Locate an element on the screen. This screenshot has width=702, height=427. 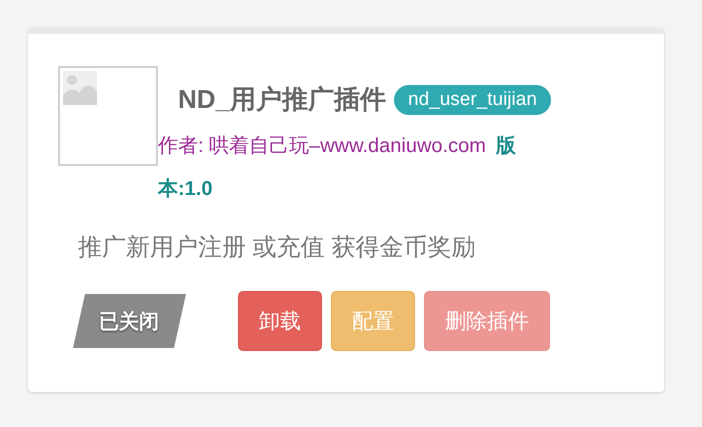
plugin-title: ND_用户推广插件 is located at coordinates (282, 99).